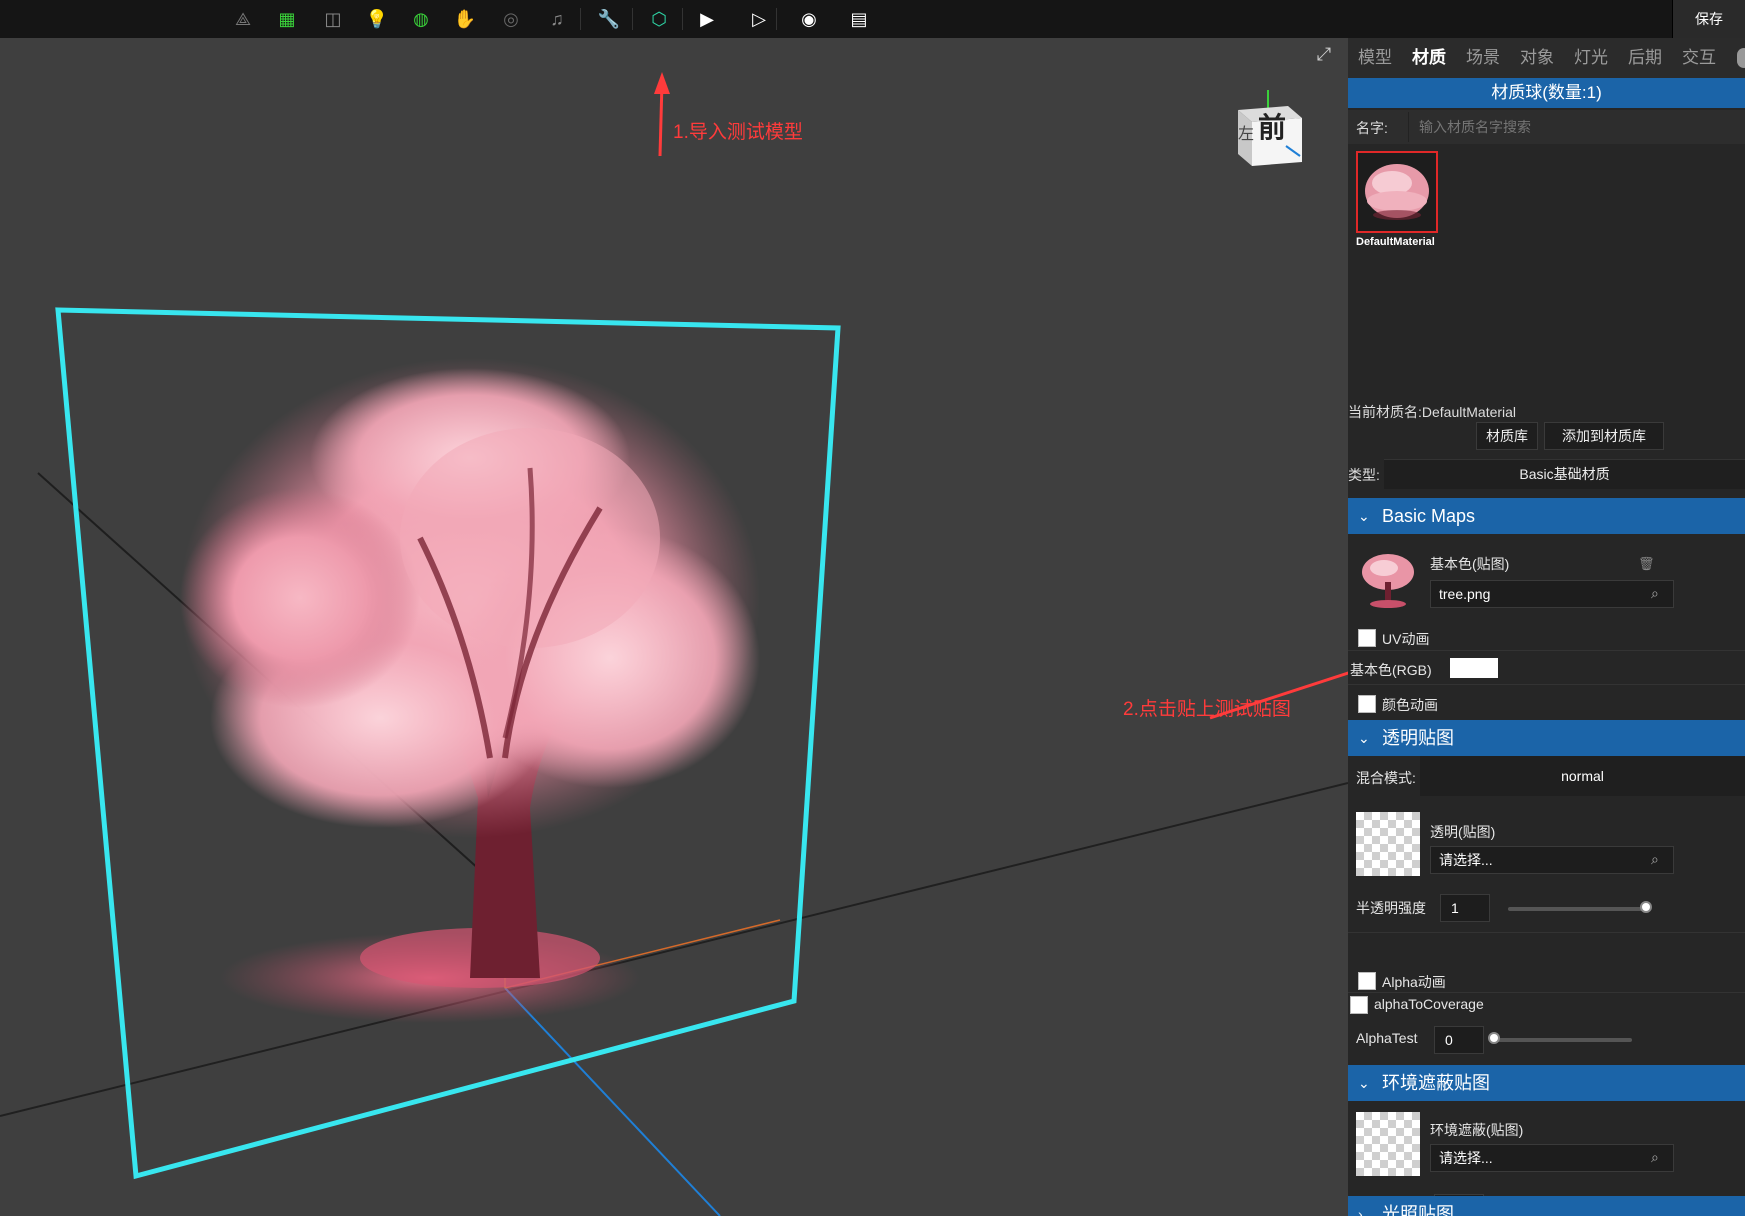 This screenshot has width=1745, height=1216. I want to click on panel-tabs: 模型 材质 场景 对象 灯光 后期 交互, so click(1546, 58).